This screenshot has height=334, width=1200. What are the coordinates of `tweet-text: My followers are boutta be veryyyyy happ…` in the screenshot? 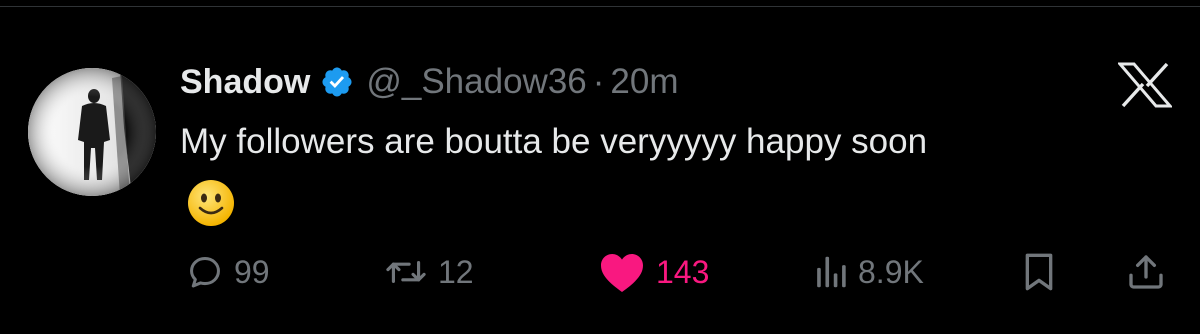 It's located at (554, 141).